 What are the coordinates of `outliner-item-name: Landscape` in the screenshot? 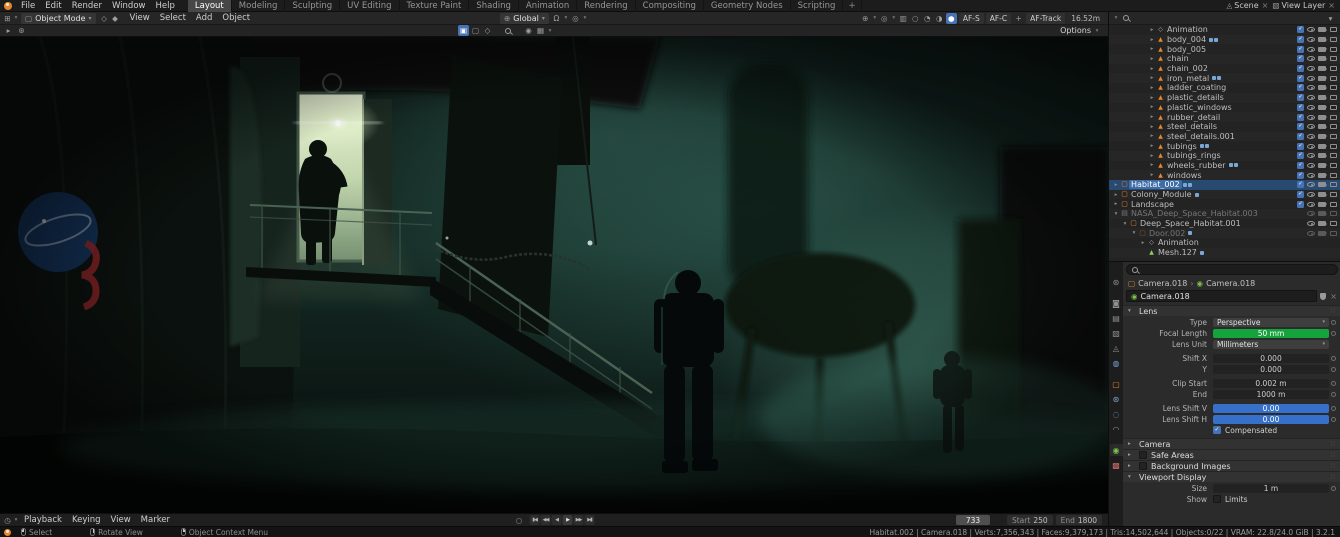 It's located at (1152, 204).